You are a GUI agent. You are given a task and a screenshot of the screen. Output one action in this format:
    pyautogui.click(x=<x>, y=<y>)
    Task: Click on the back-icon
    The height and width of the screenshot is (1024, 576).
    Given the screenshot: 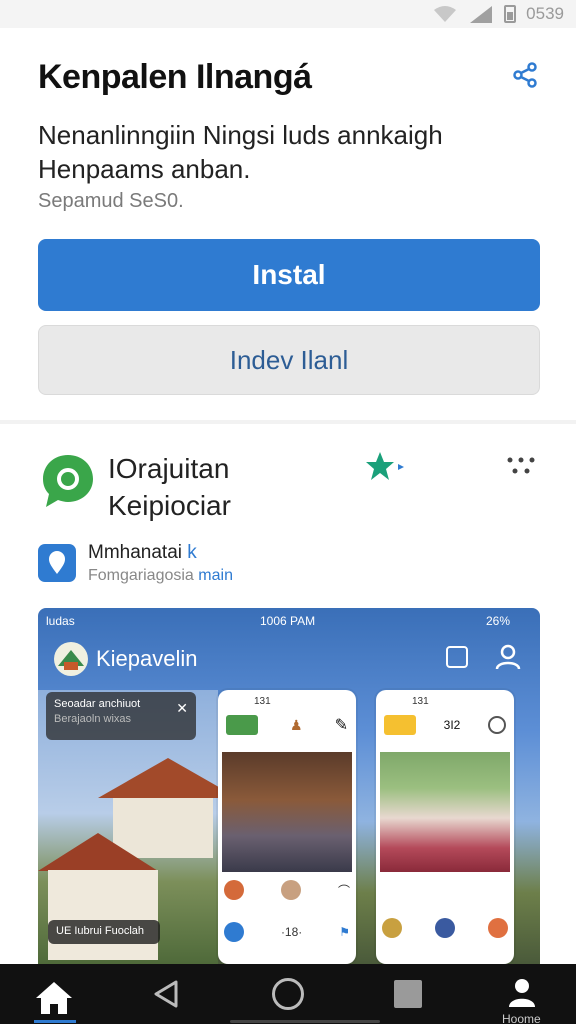 What is the action you would take?
    pyautogui.click(x=166, y=994)
    